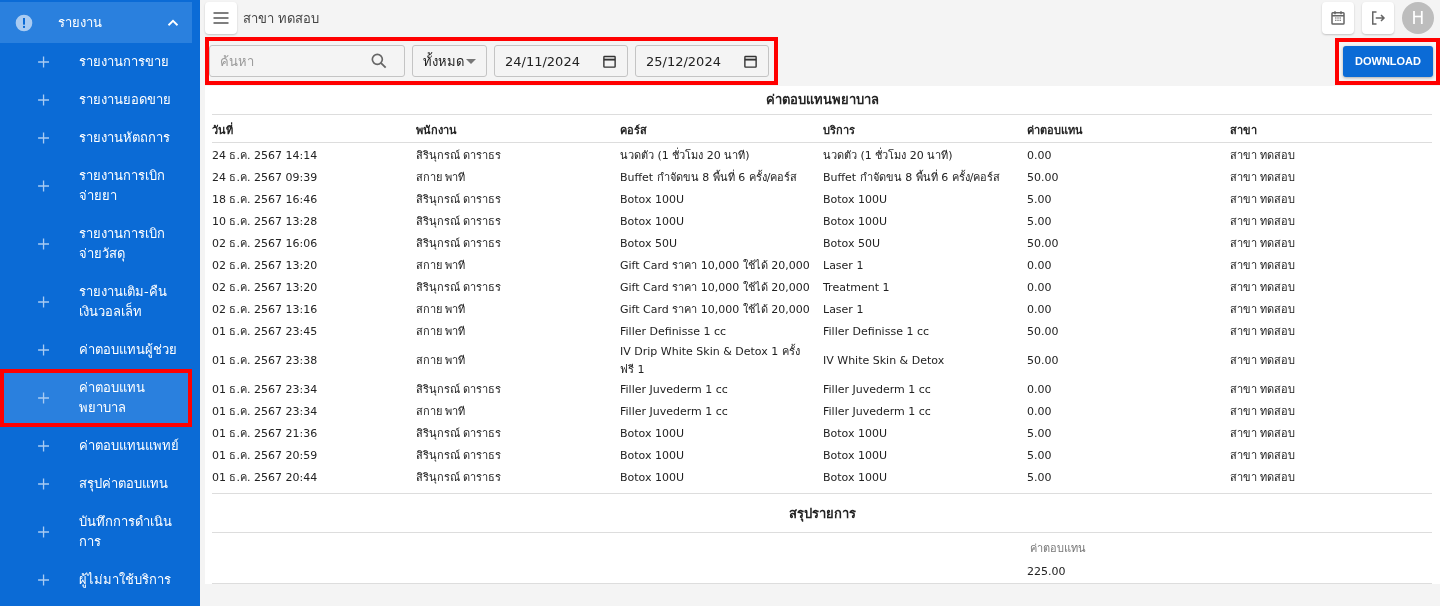  What do you see at coordinates (96, 244) in the screenshot?
I see `sidebar-item: รายงานการเบิกจ่ายวัสดุ` at bounding box center [96, 244].